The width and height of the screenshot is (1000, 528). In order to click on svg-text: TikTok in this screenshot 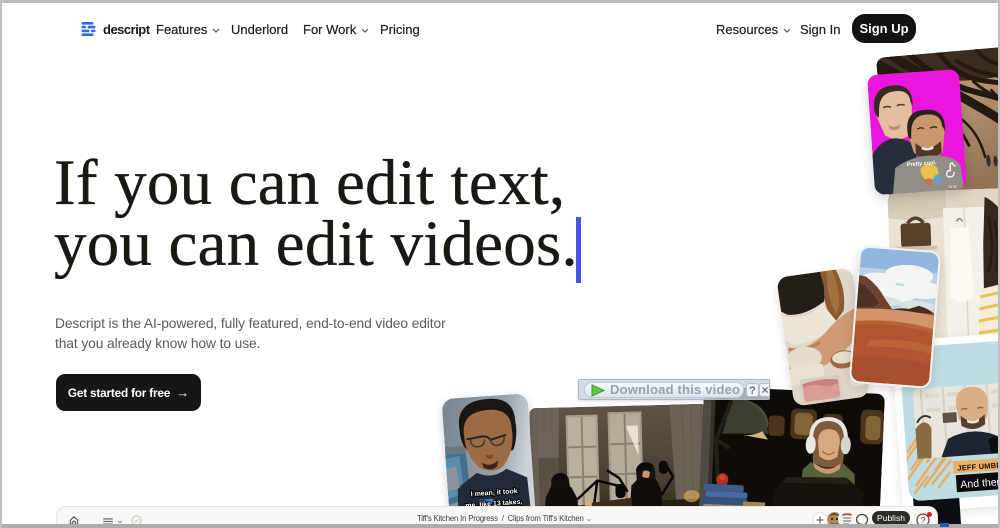, I will do `click(953, 186)`.